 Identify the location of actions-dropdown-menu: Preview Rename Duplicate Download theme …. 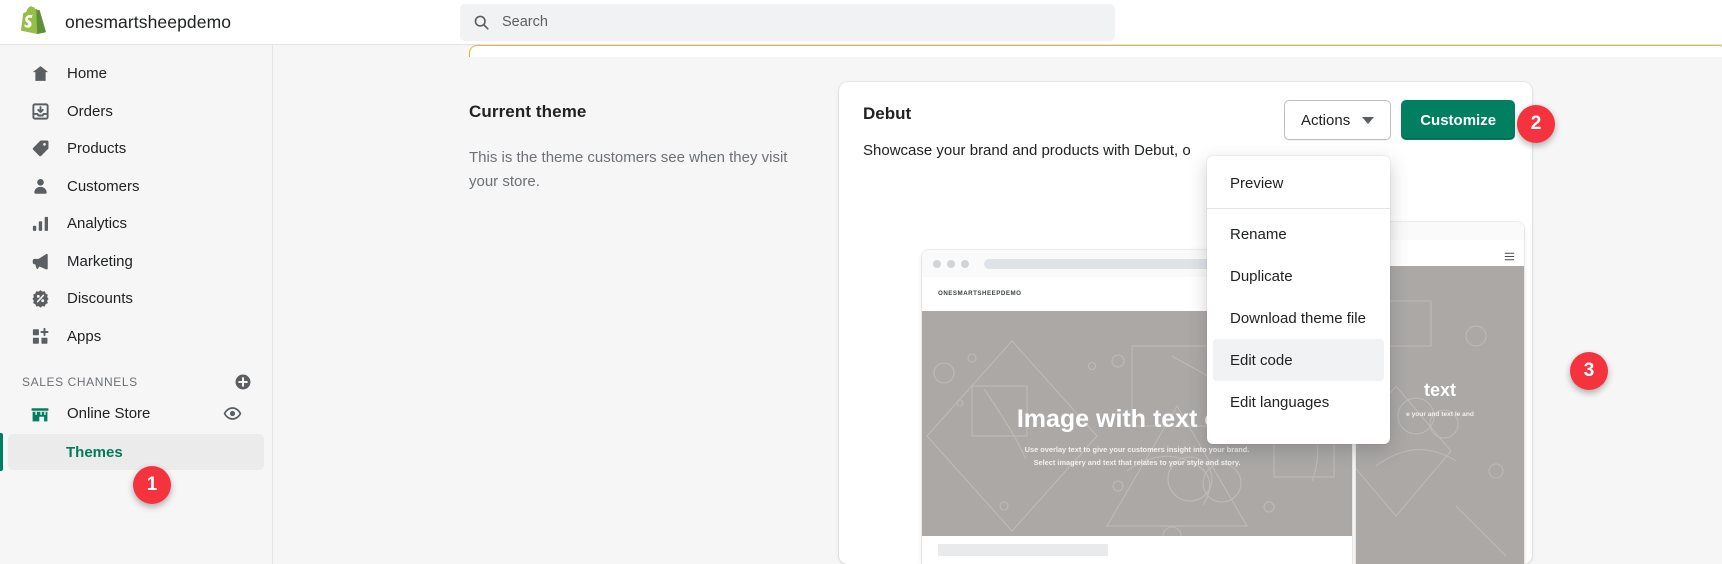
(1298, 300).